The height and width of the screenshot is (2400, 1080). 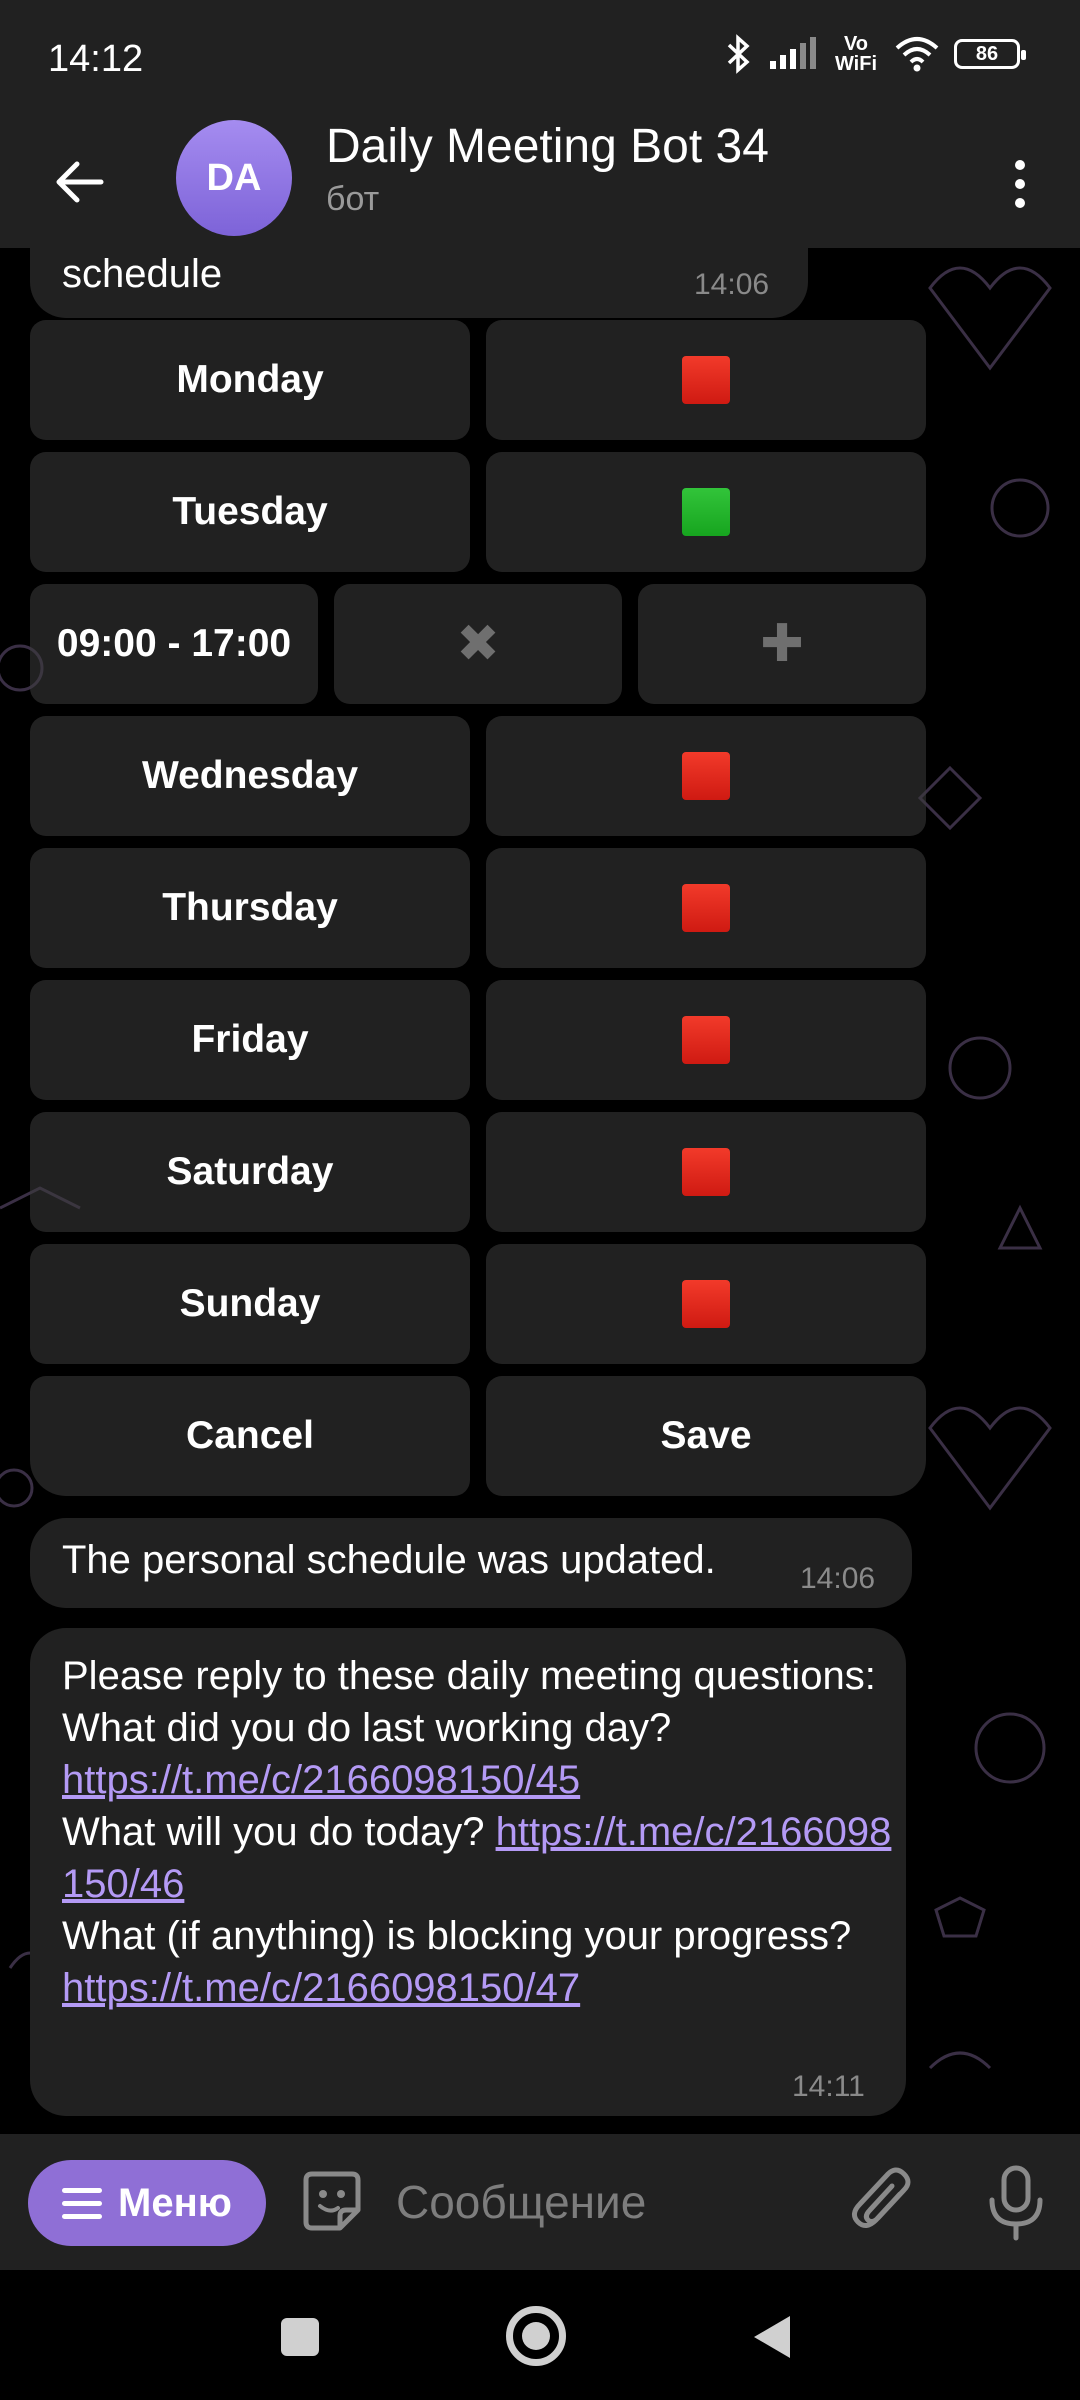 I want to click on message-text: The personal schedule was updated., so click(x=389, y=1560).